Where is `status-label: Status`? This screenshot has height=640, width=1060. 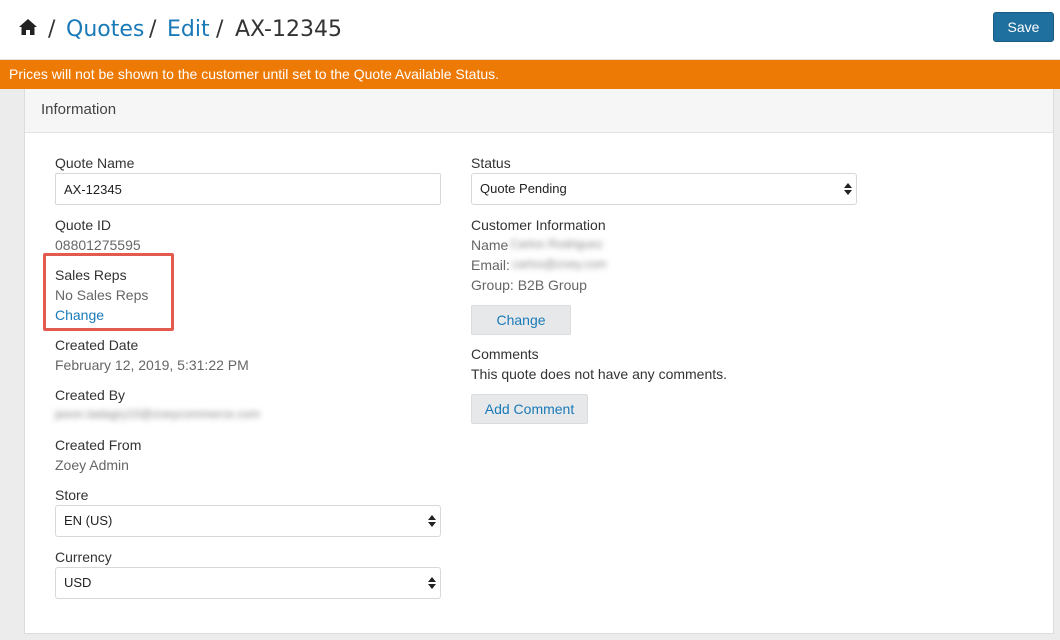
status-label: Status is located at coordinates (491, 163).